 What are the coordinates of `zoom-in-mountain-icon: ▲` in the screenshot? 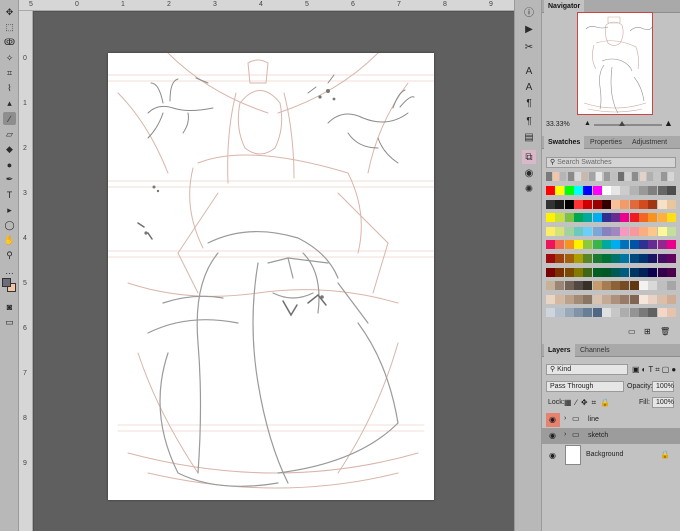 It's located at (668, 123).